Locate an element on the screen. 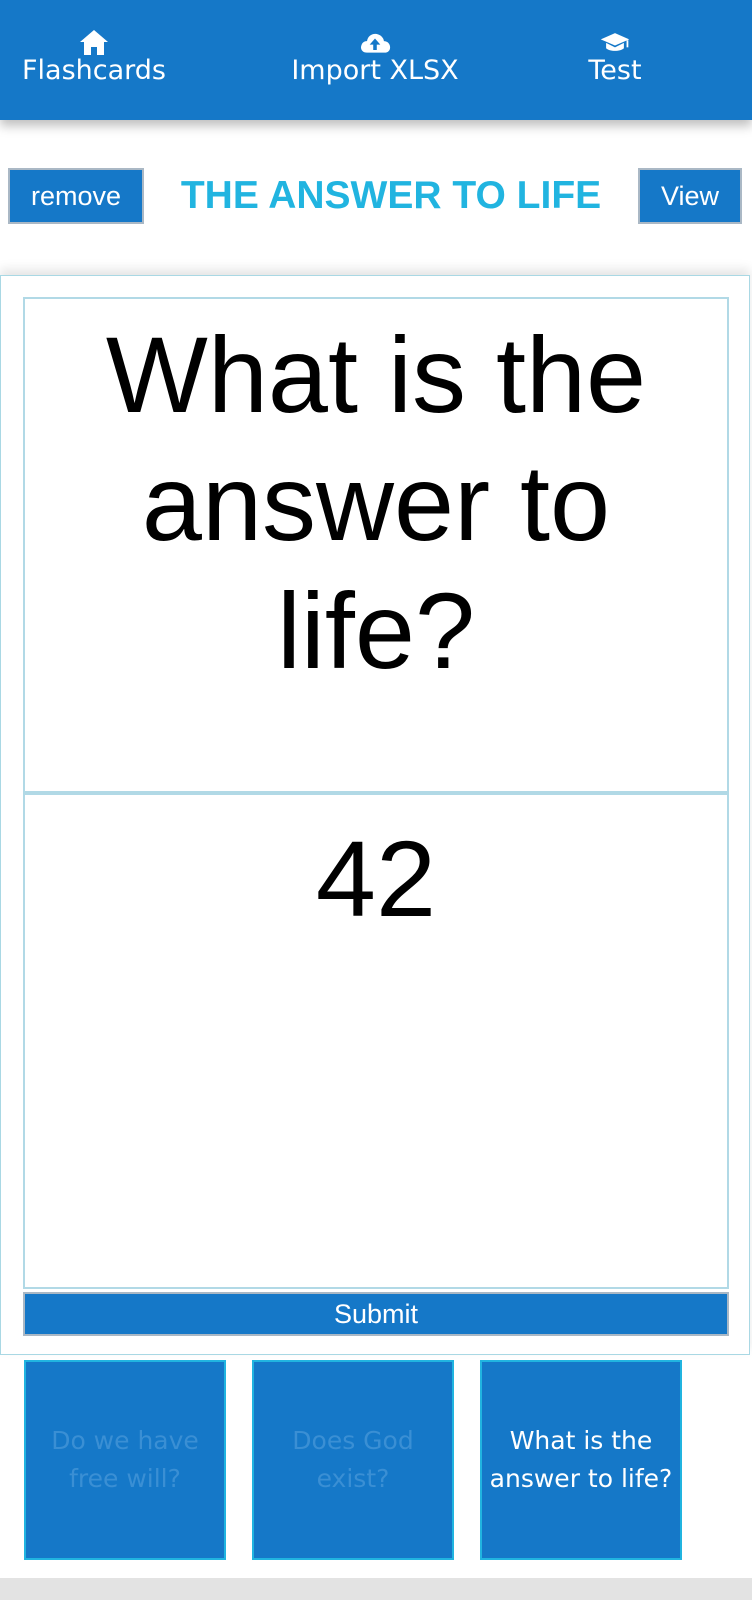 The width and height of the screenshot is (752, 1624). card-tile-free-will: Do we have free will? is located at coordinates (125, 1460).